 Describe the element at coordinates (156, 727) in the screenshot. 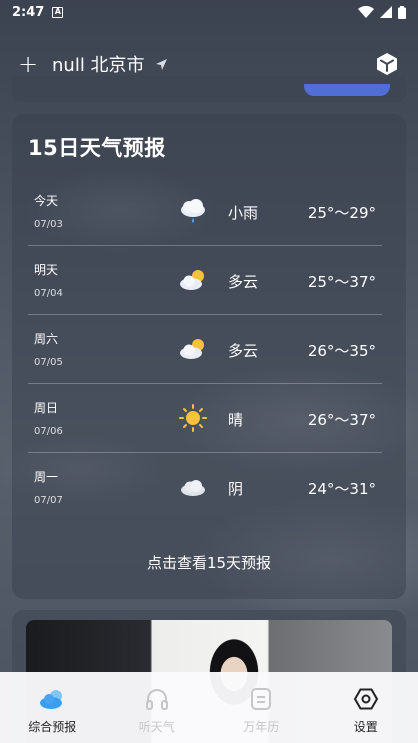

I see `nav-label: 听天气` at that location.